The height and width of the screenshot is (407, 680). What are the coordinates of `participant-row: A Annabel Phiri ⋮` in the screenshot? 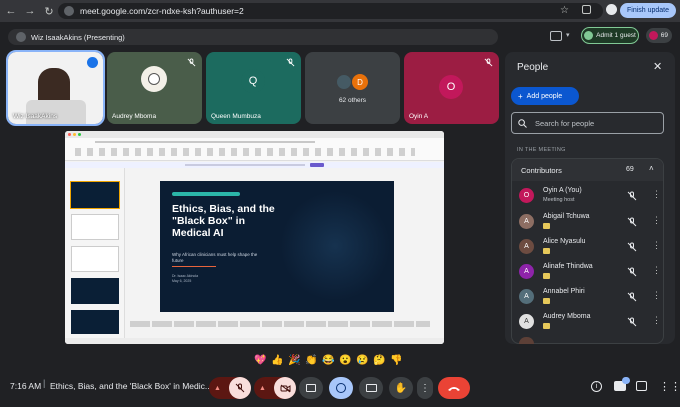 It's located at (590, 297).